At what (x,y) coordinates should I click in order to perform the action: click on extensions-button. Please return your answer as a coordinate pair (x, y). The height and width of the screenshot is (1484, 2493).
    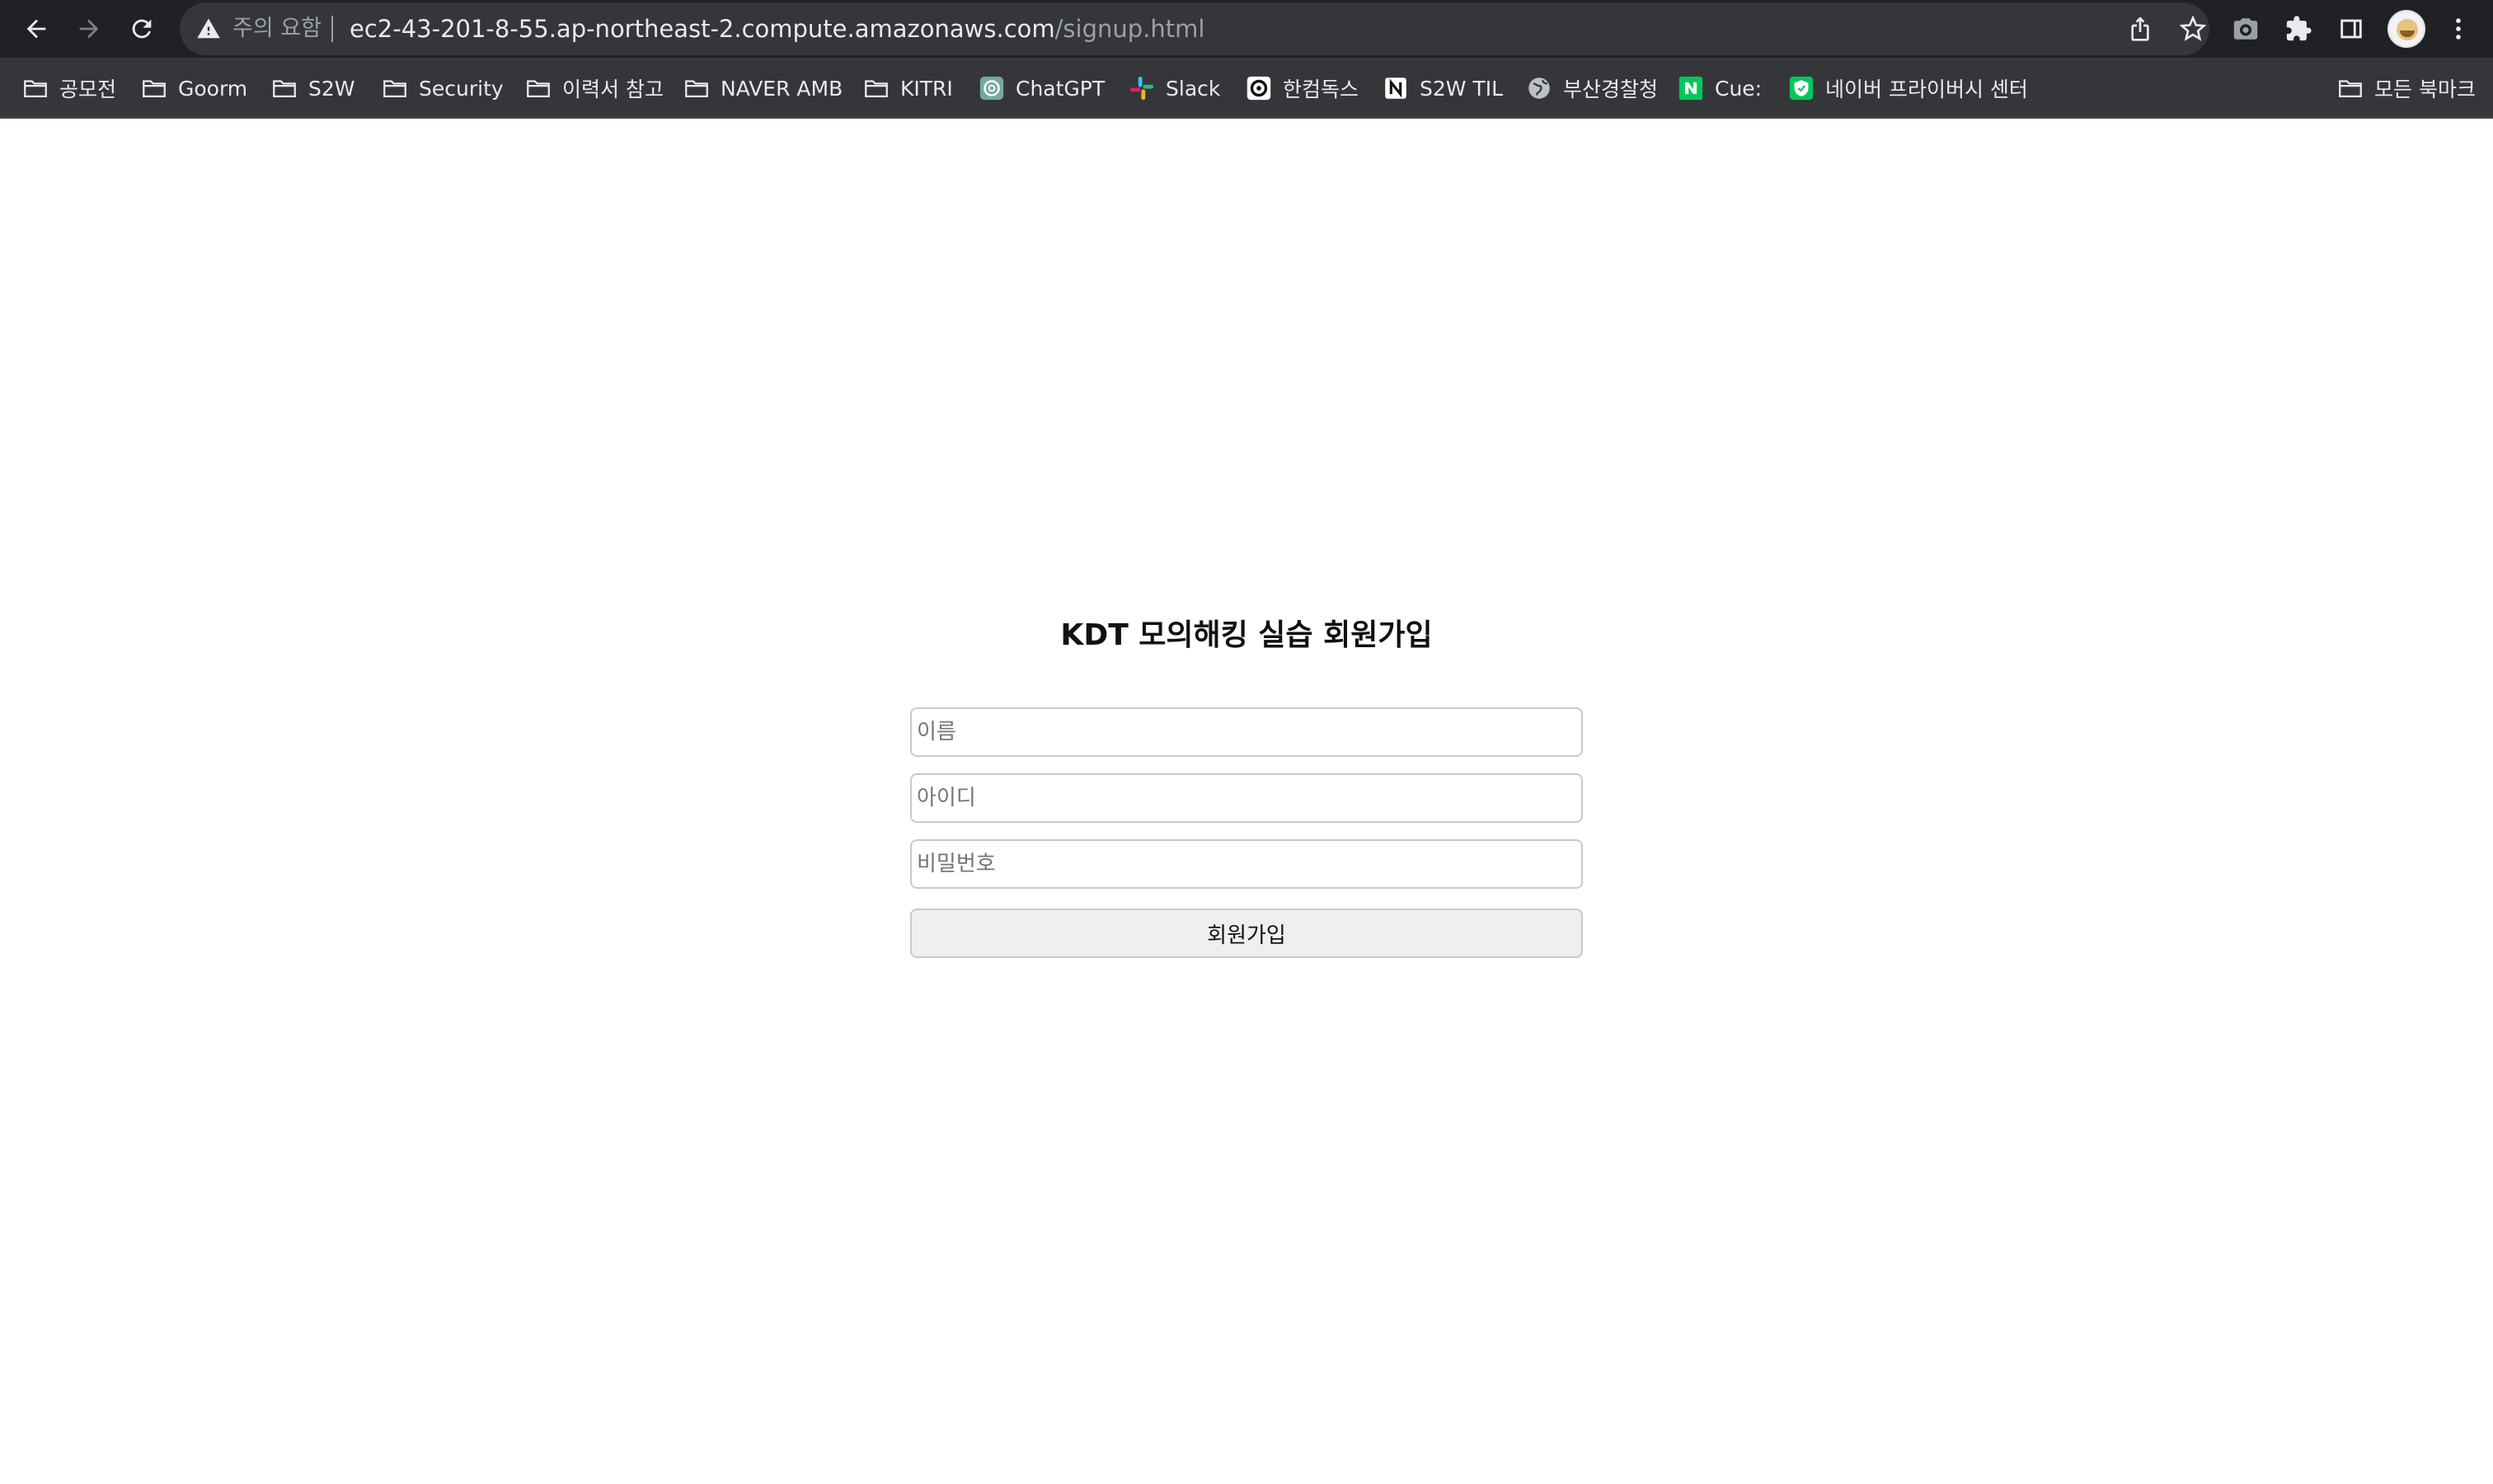
    Looking at the image, I should click on (2298, 29).